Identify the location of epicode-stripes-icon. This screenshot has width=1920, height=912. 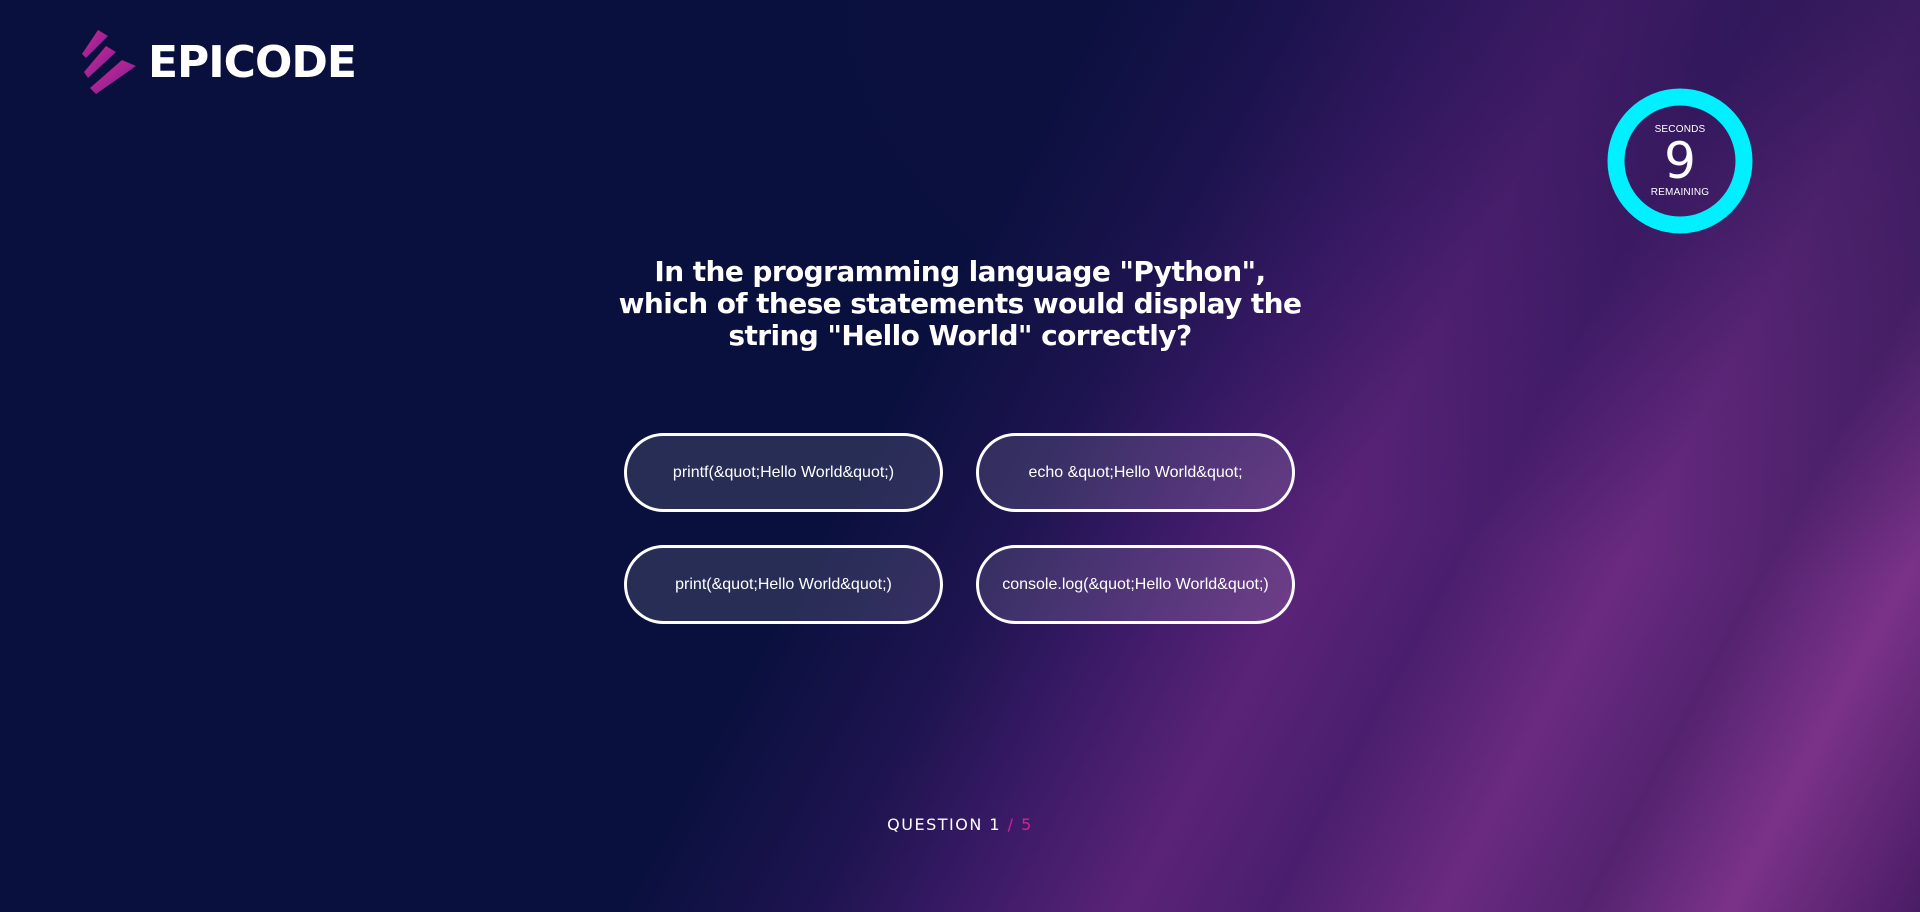
(109, 62).